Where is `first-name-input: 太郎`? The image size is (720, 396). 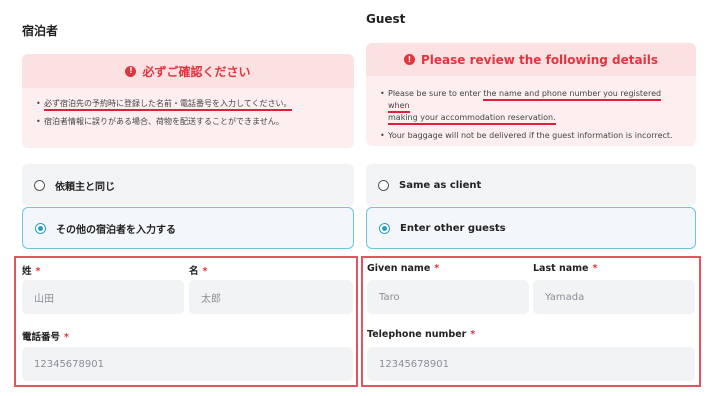 first-name-input: 太郎 is located at coordinates (271, 297).